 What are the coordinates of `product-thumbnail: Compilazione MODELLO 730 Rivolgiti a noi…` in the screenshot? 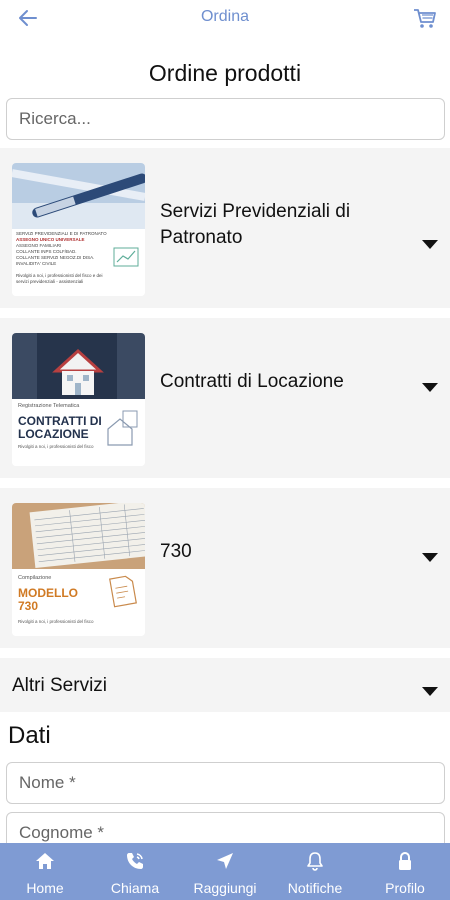 It's located at (78, 569).